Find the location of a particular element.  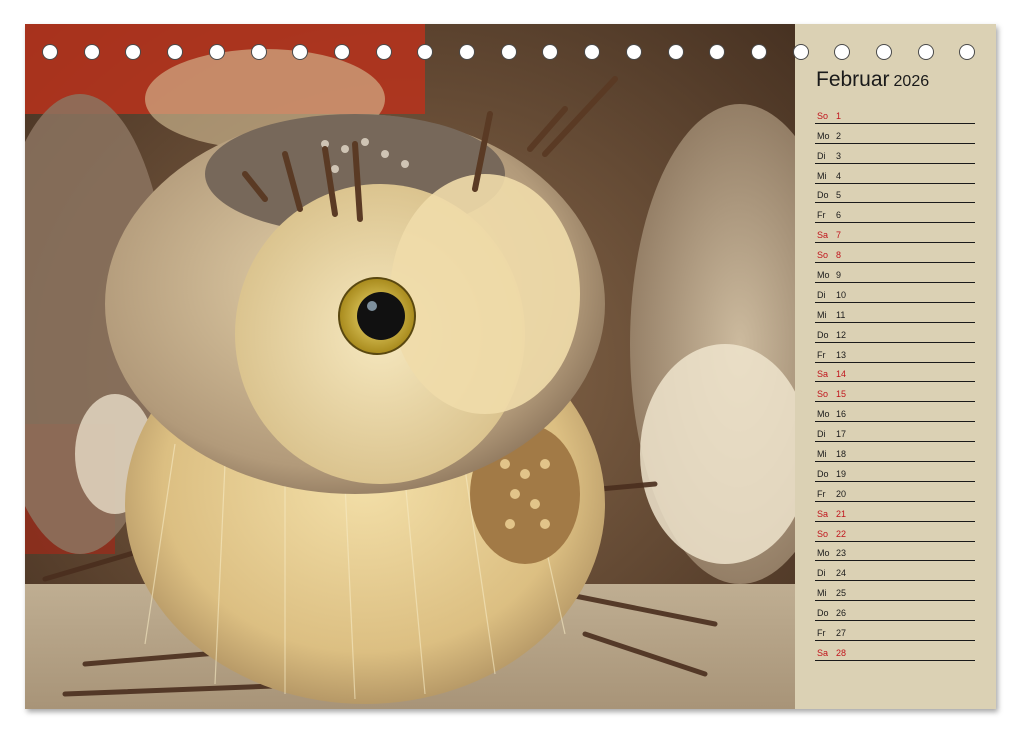

day-row: Fr 6 is located at coordinates (895, 213).